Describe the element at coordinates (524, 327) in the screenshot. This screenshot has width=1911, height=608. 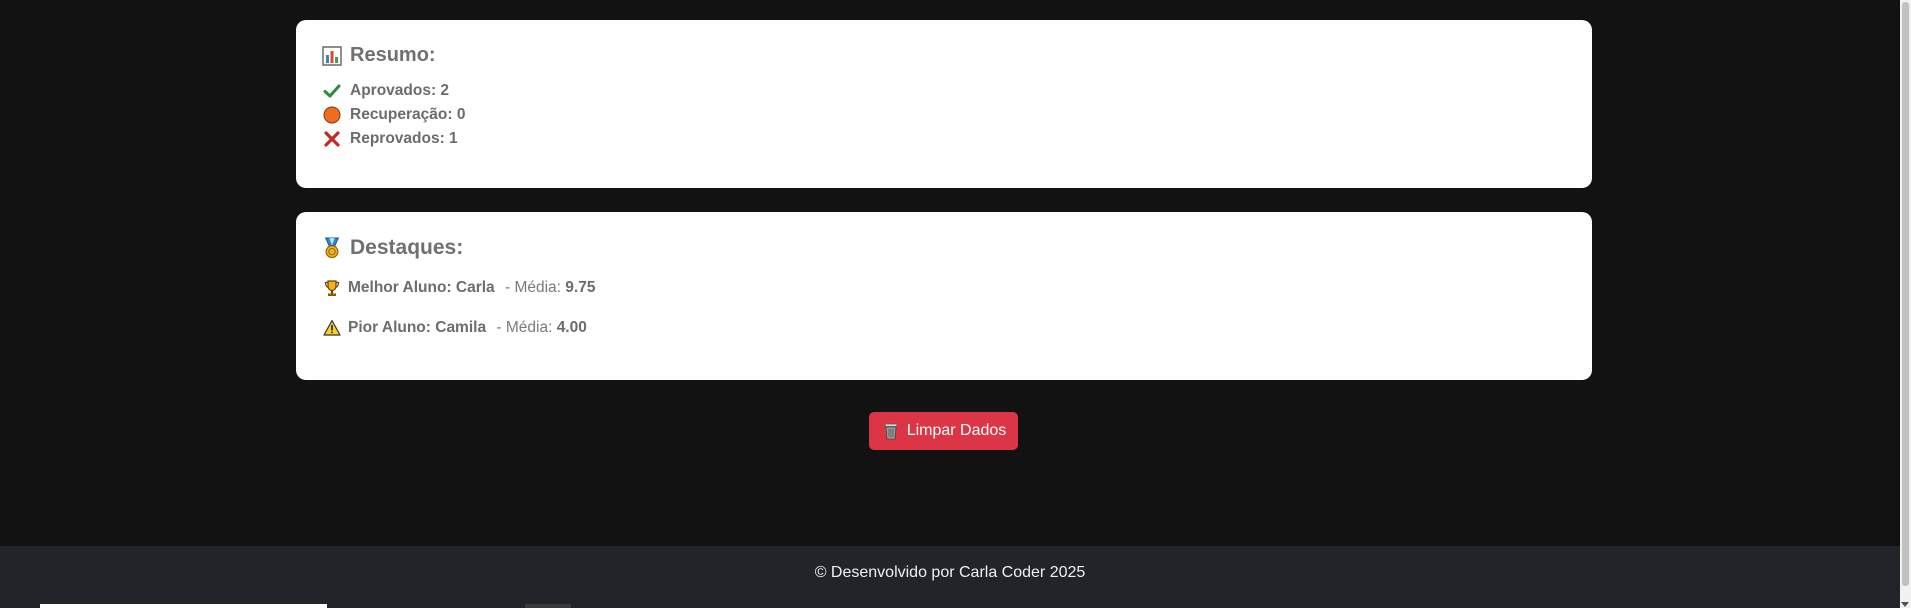
I see `worst-student-sep: - Média:` at that location.